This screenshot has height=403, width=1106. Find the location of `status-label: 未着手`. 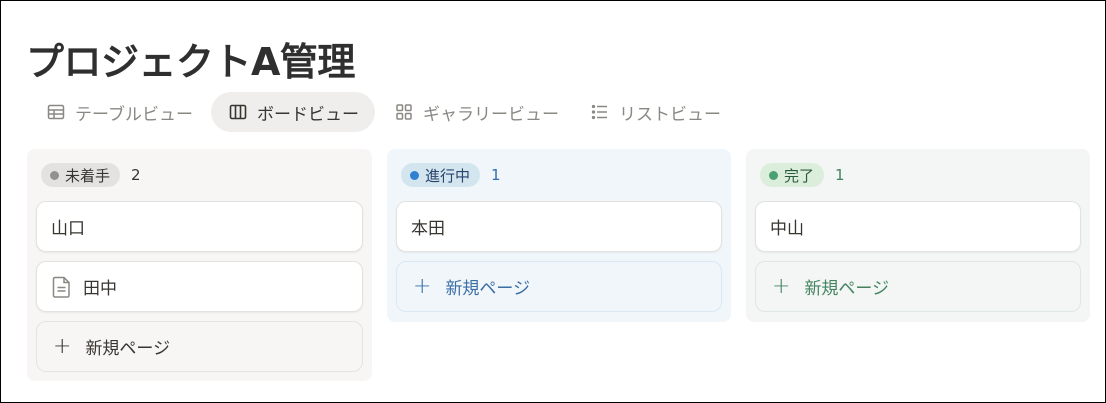

status-label: 未着手 is located at coordinates (88, 175).